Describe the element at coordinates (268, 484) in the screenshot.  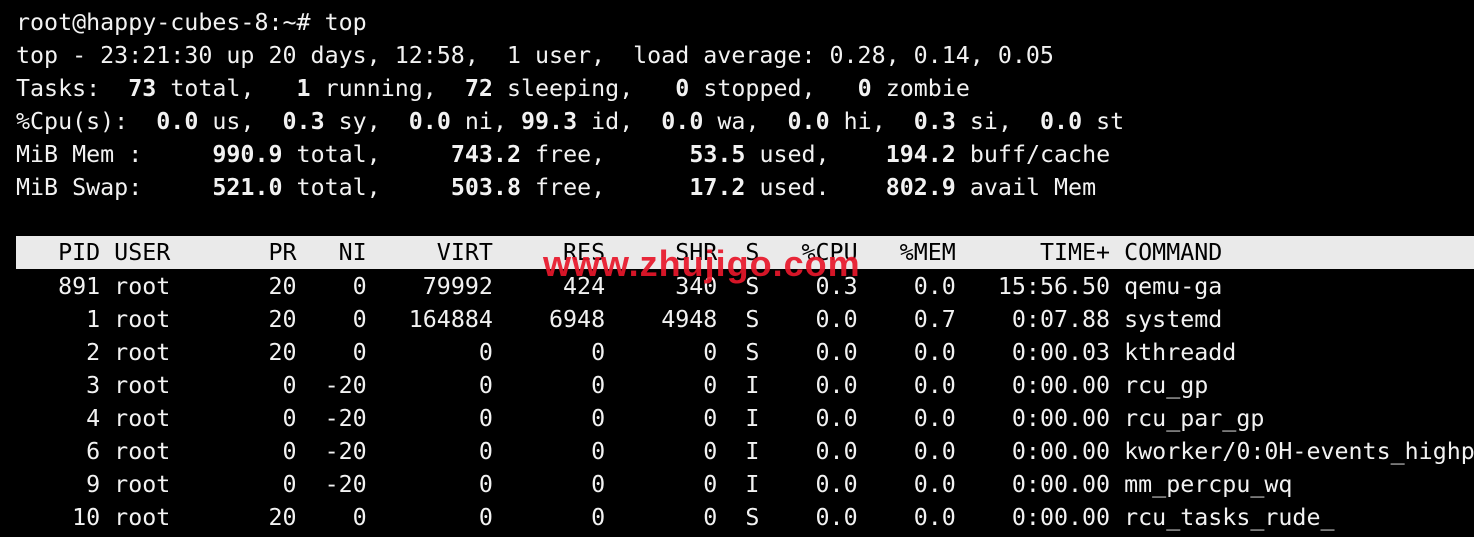
I see `cell-pr: 0` at that location.